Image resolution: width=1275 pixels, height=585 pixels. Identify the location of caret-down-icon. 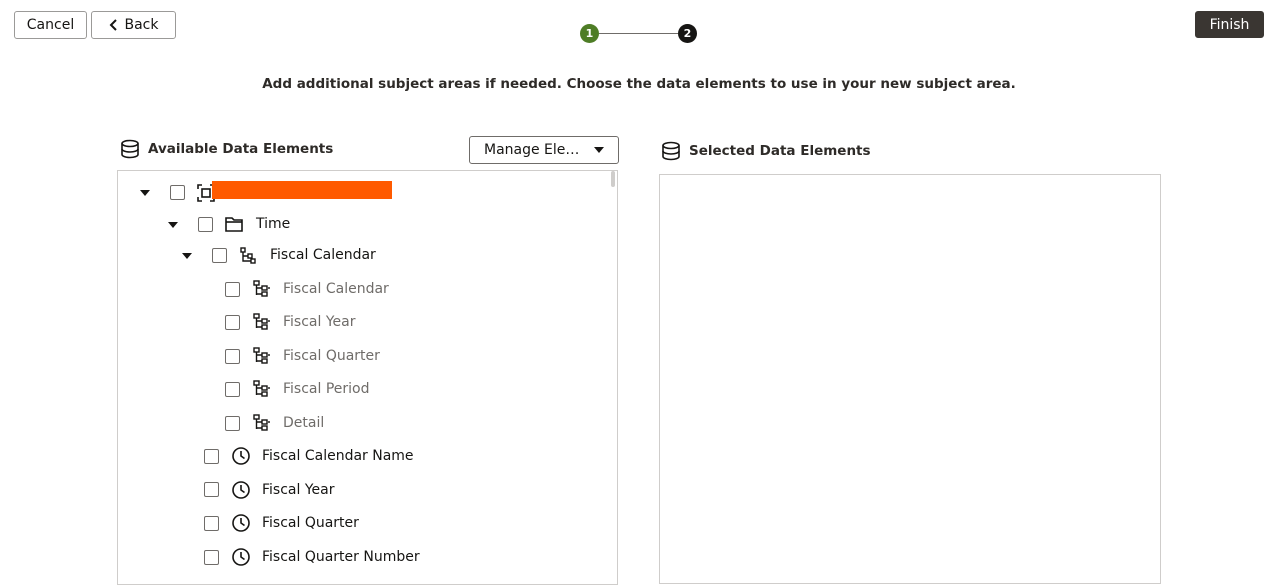
(599, 150).